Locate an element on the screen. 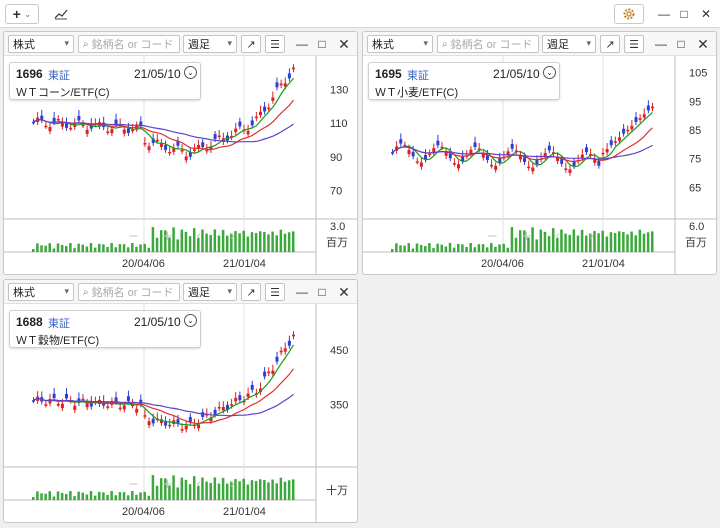  add-chart-button: + ⌄ is located at coordinates (22, 14).